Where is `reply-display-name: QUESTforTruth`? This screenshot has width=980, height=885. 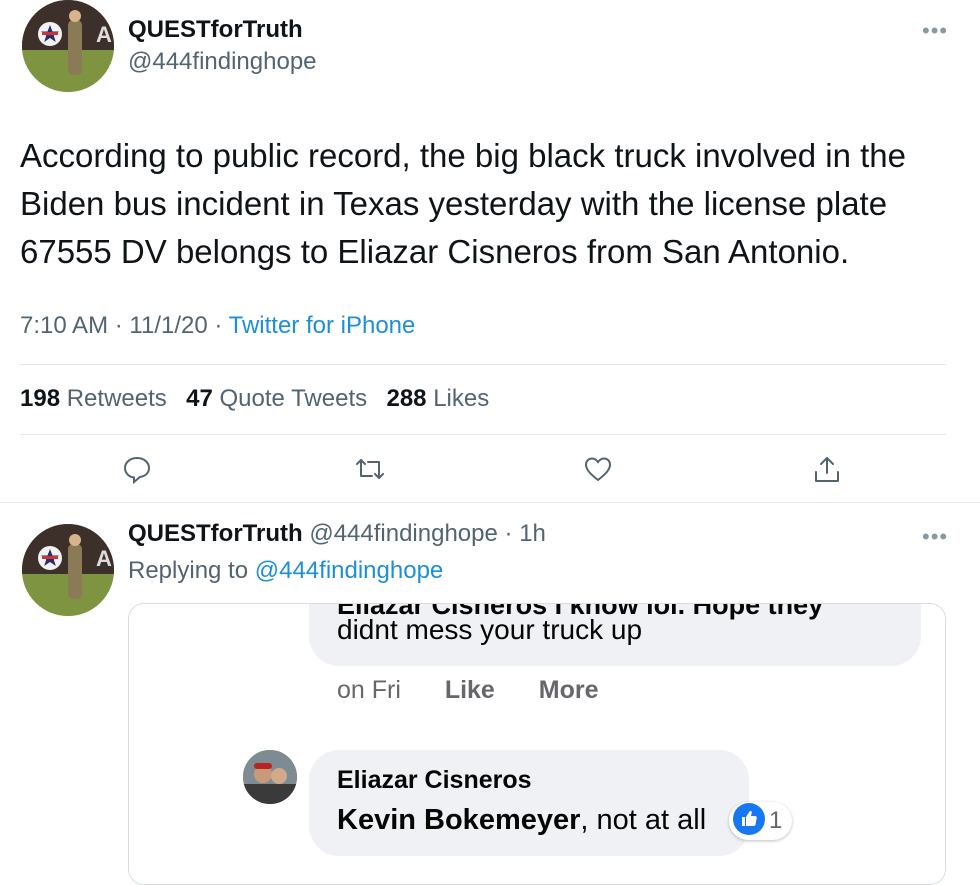 reply-display-name: QUESTforTruth is located at coordinates (215, 533).